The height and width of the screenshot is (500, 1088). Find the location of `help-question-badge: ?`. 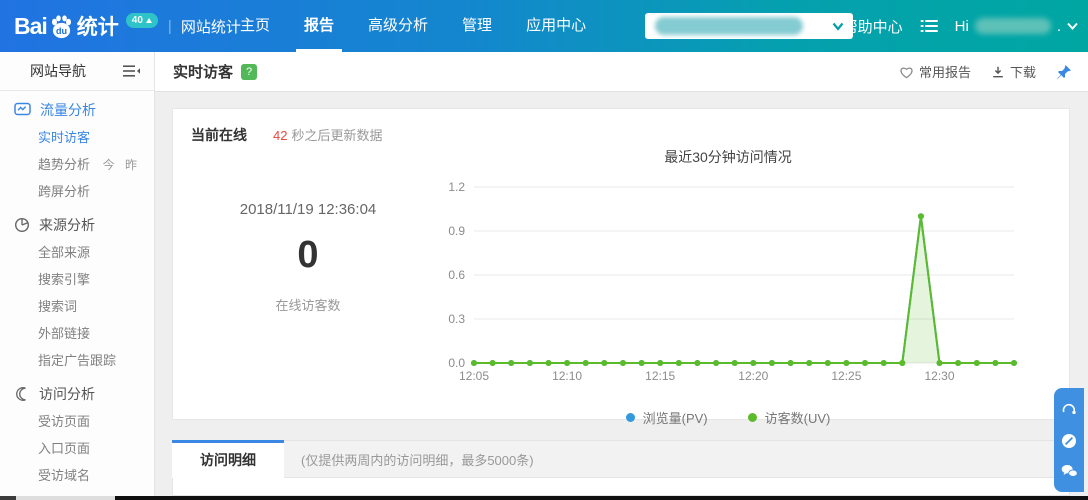

help-question-badge: ? is located at coordinates (249, 71).